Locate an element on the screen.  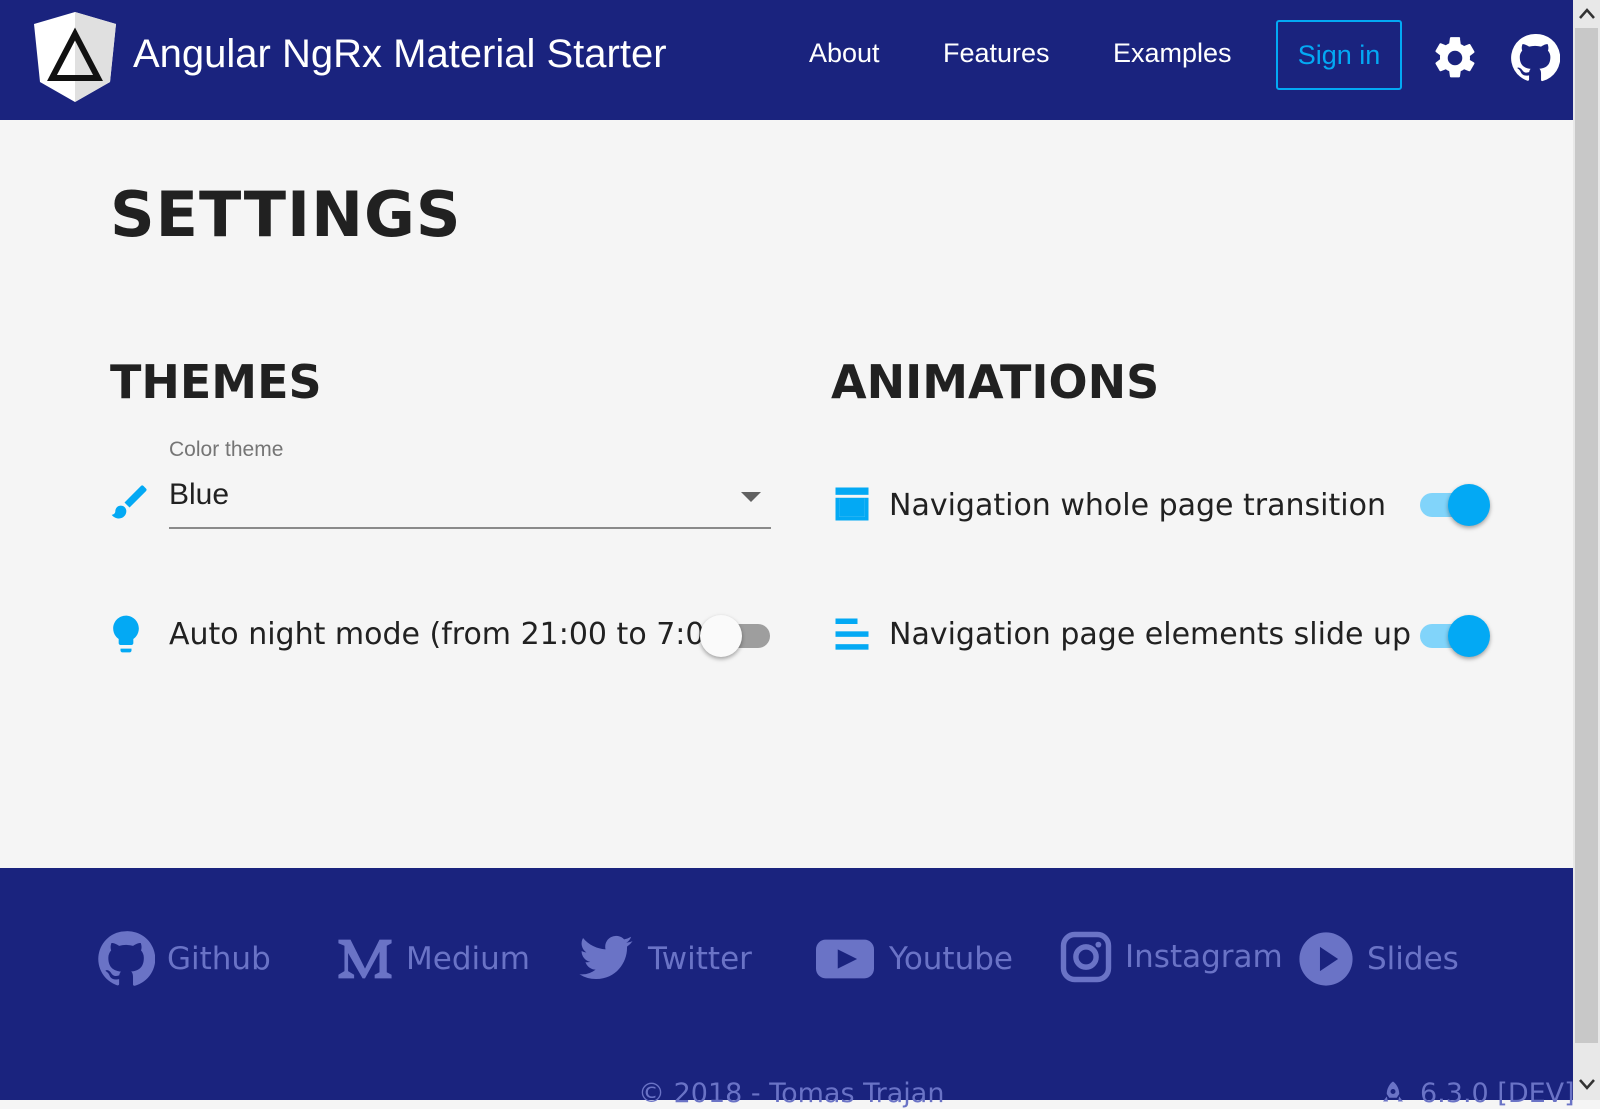
page-transition-toggle is located at coordinates (1453, 505).